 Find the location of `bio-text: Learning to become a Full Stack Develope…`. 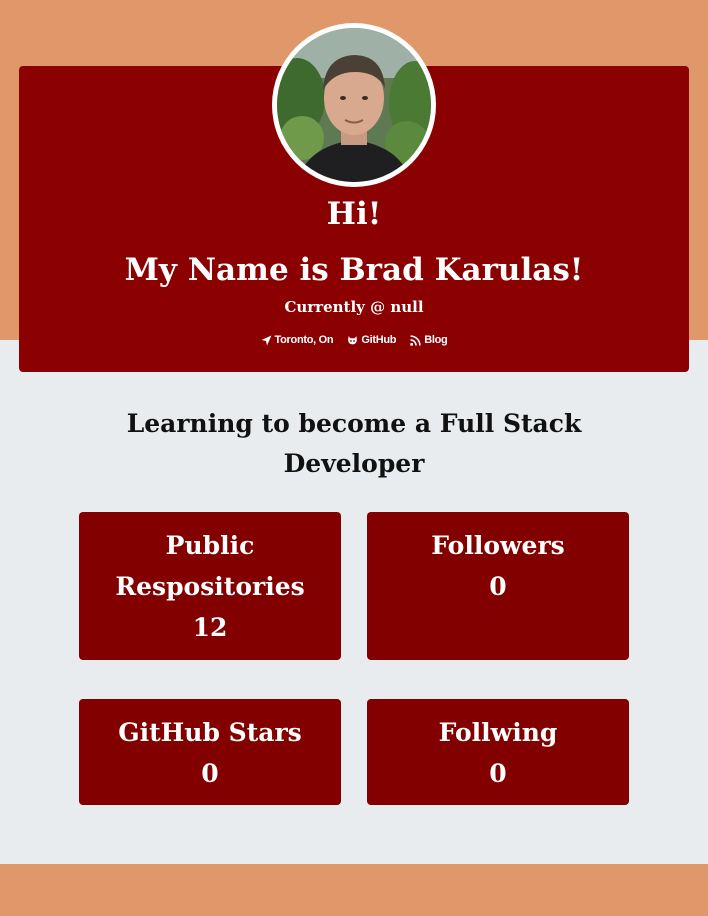

bio-text: Learning to become a Full Stack Develope… is located at coordinates (354, 443).